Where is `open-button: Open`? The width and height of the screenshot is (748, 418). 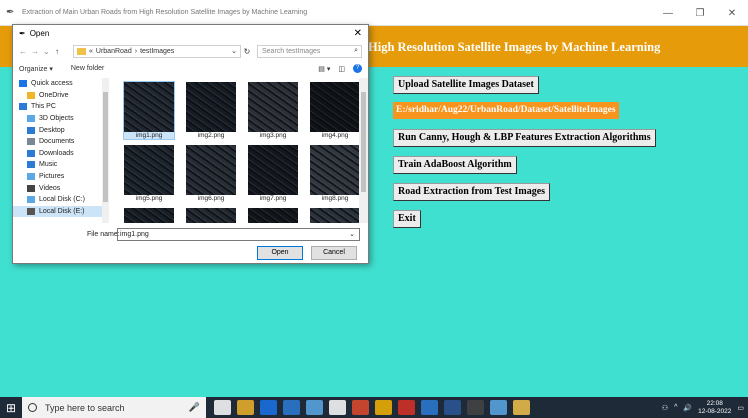
open-button: Open is located at coordinates (280, 253).